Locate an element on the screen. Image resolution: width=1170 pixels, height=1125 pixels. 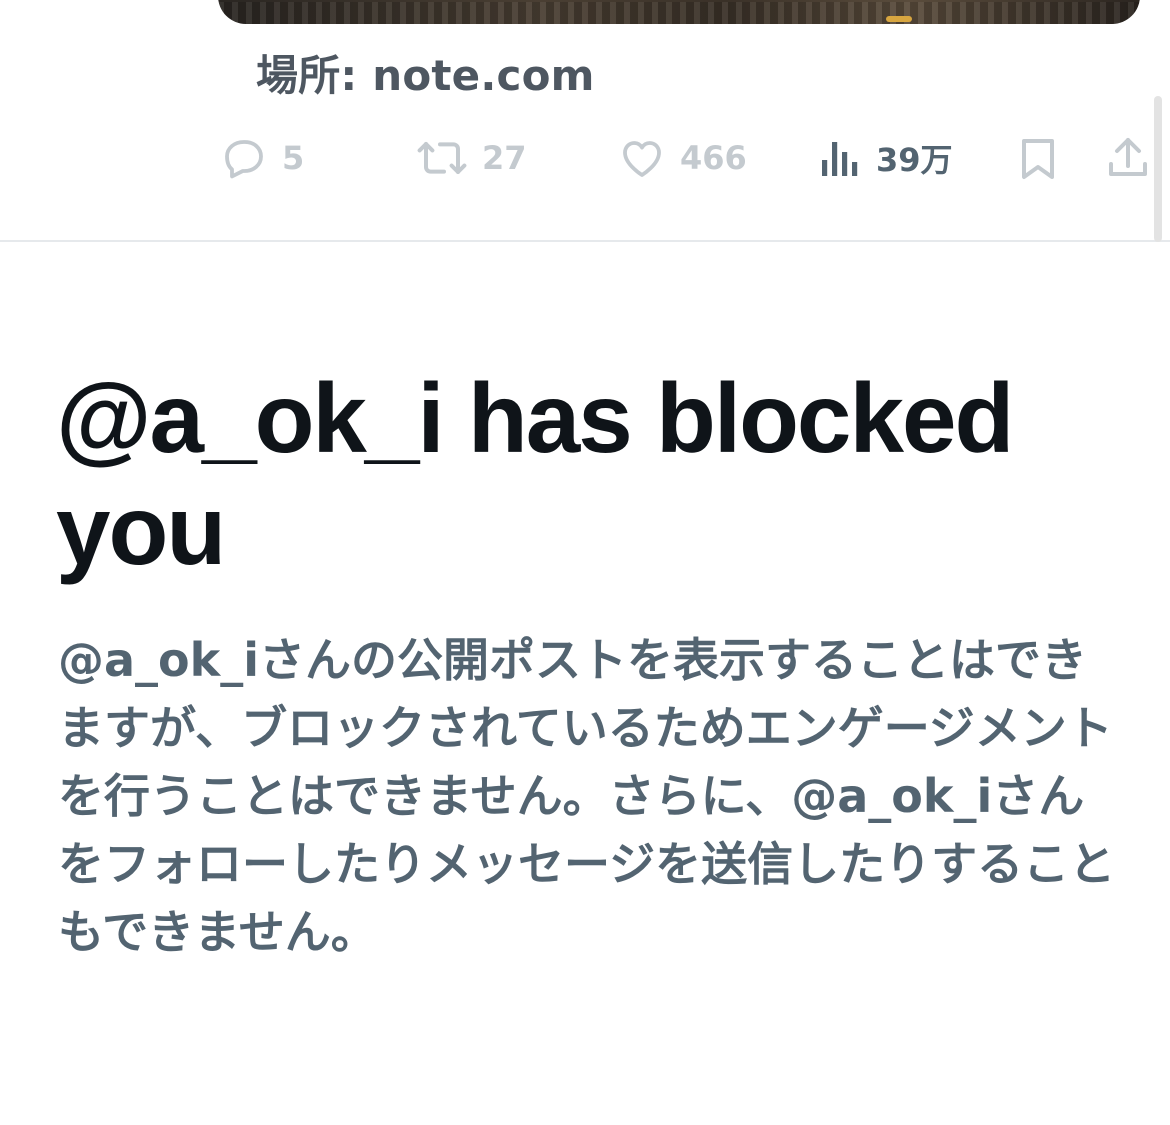
share-button is located at coordinates (1128, 158).